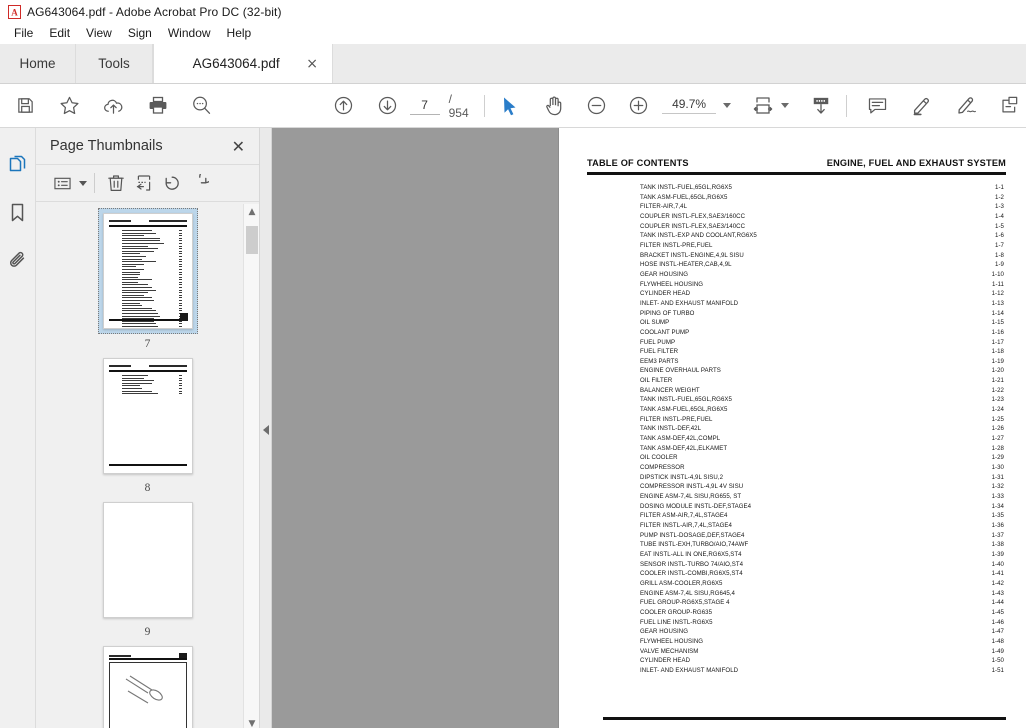 Image resolution: width=1026 pixels, height=728 pixels. What do you see at coordinates (147, 279) in the screenshot?
I see `thumbnail-page-7: 7` at bounding box center [147, 279].